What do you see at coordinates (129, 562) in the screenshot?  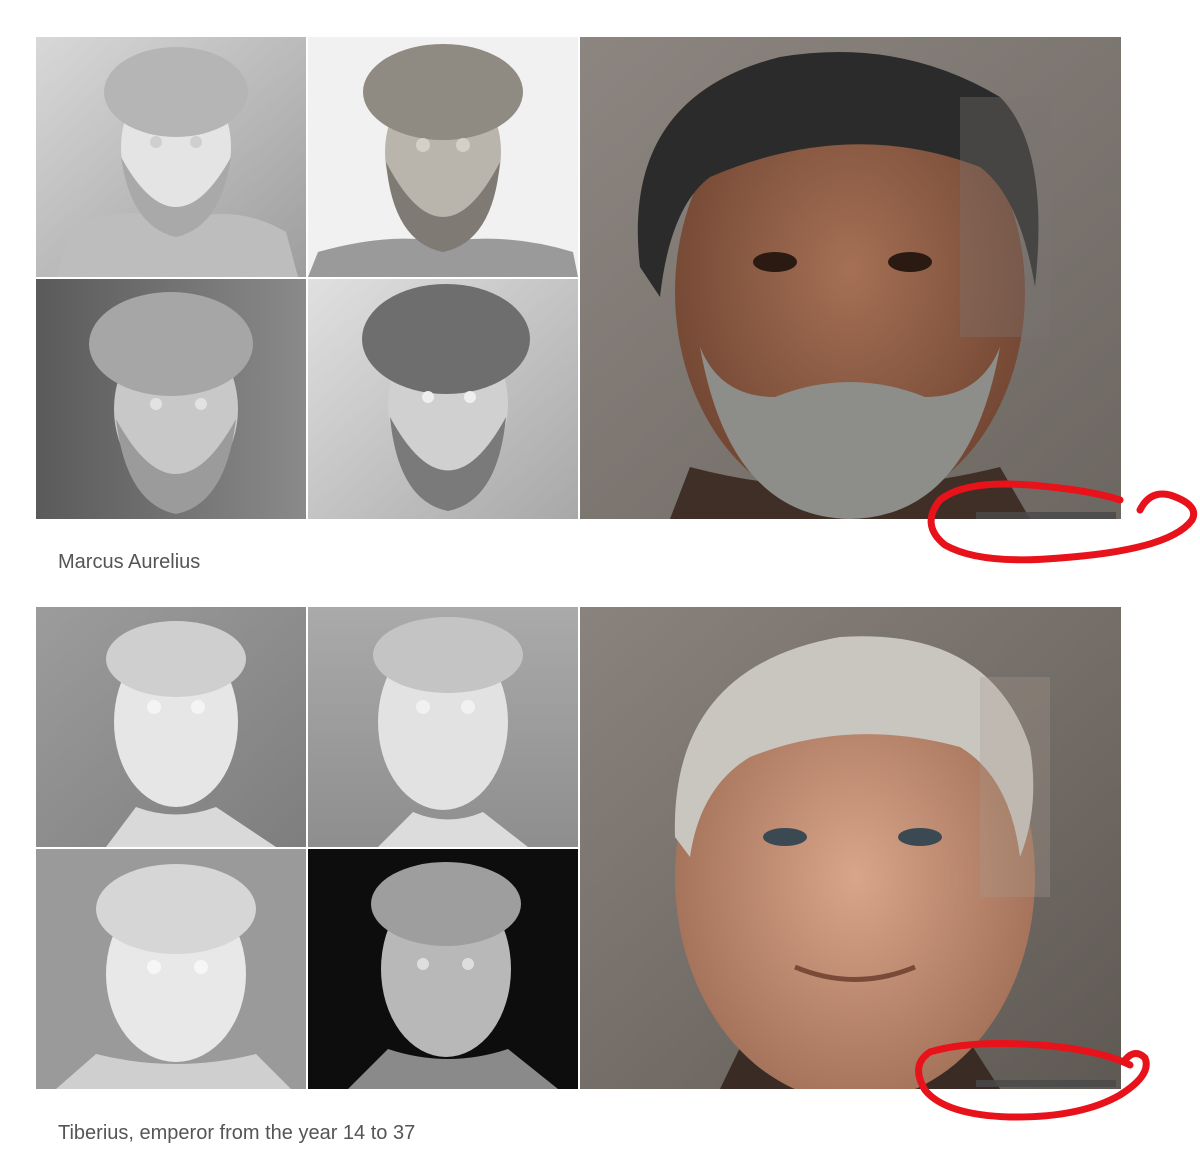 I see `figure-caption: Marcus Aurelius` at bounding box center [129, 562].